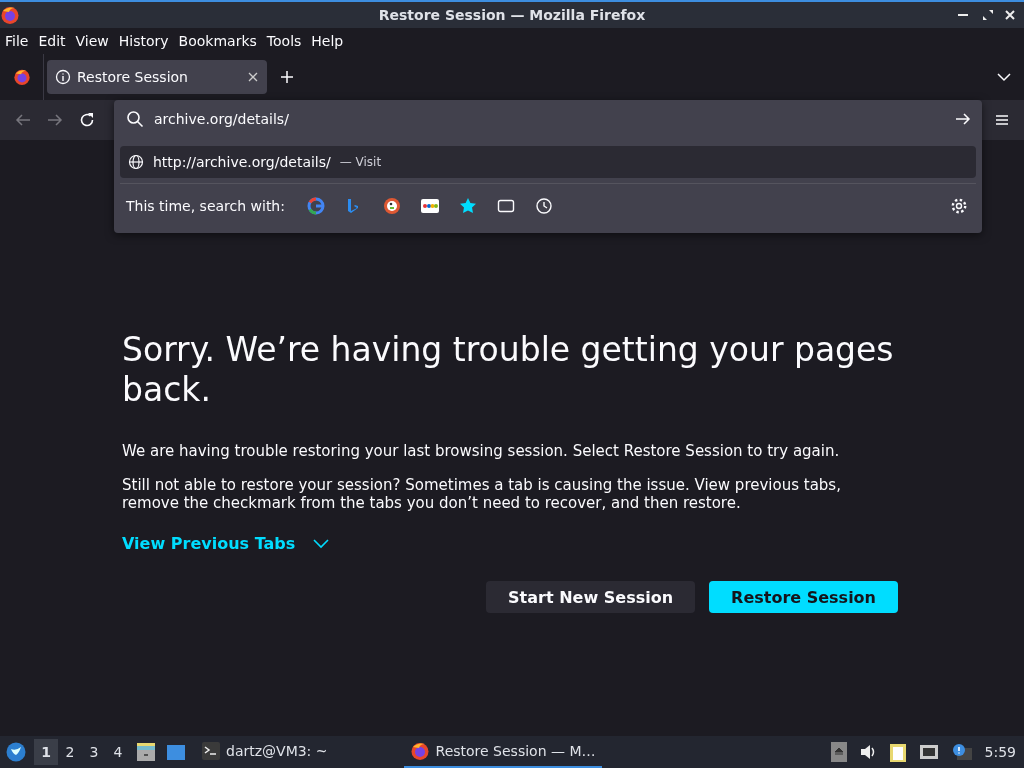  I want to click on eject-icon, so click(838, 752).